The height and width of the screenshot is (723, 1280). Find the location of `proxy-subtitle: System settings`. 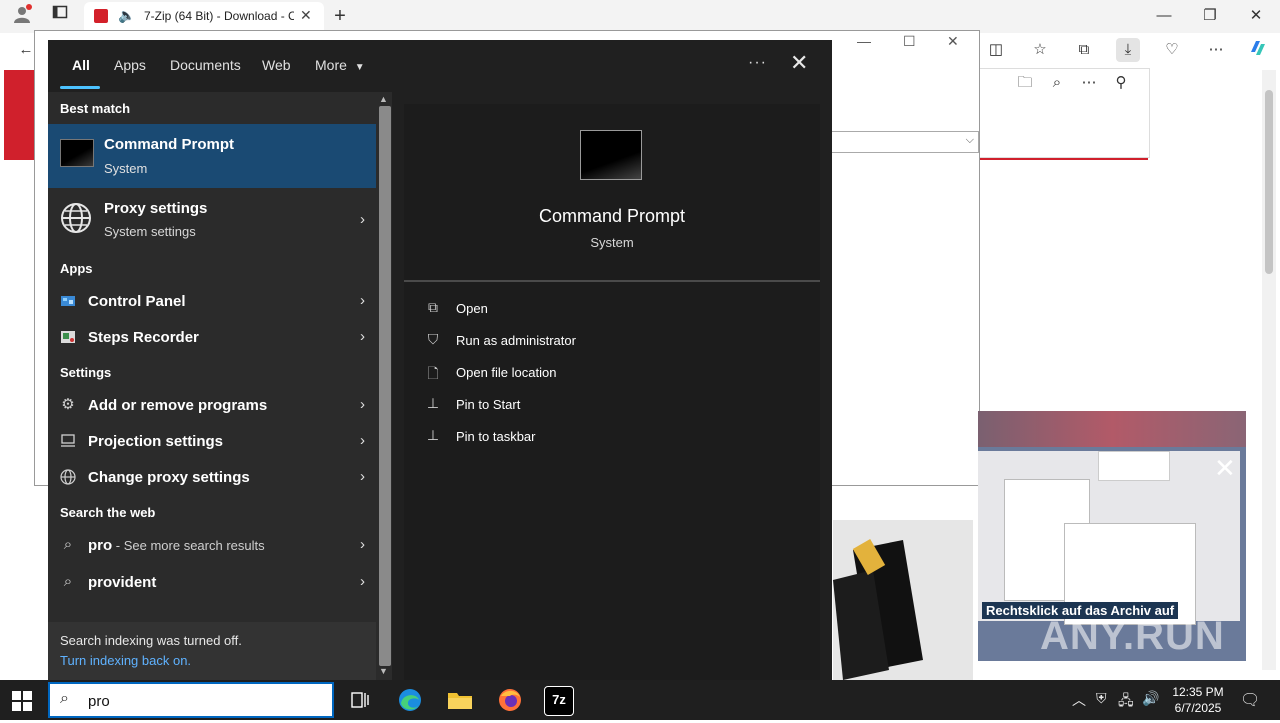

proxy-subtitle: System settings is located at coordinates (150, 231).